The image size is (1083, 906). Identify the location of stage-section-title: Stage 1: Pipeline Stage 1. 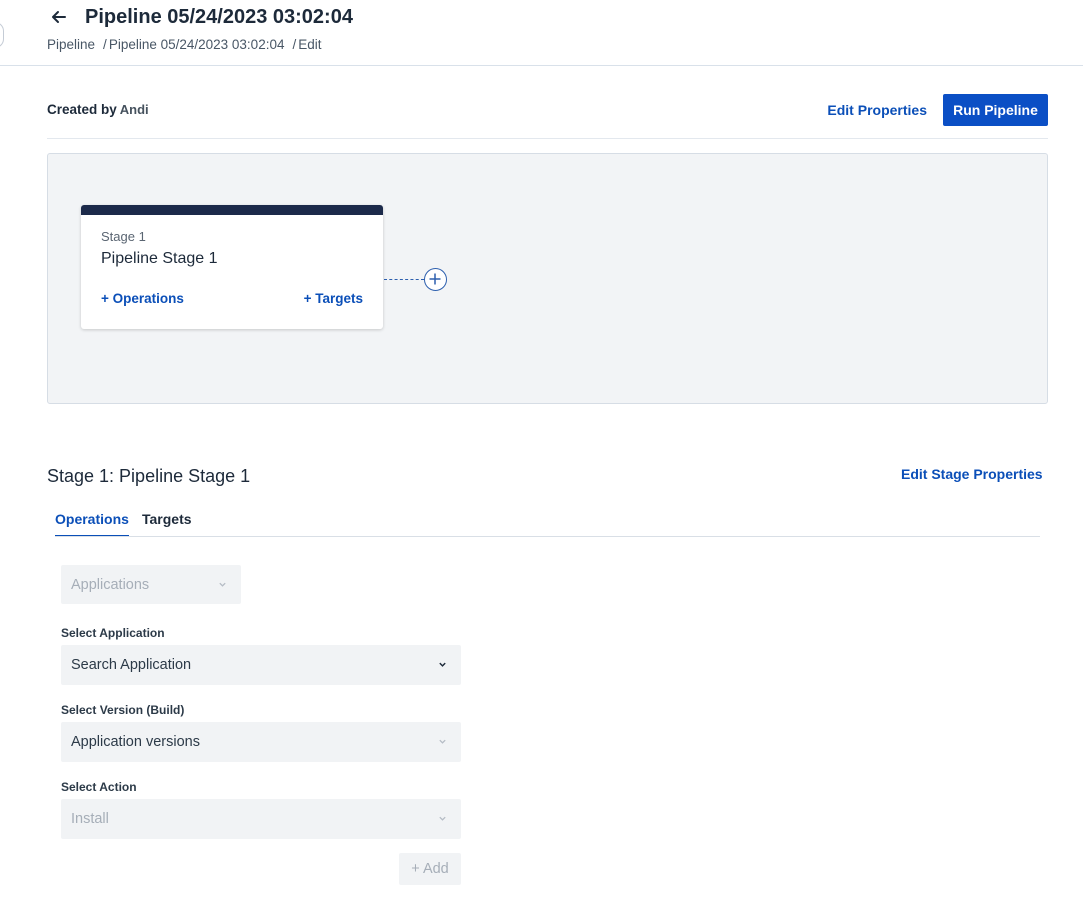
(149, 476).